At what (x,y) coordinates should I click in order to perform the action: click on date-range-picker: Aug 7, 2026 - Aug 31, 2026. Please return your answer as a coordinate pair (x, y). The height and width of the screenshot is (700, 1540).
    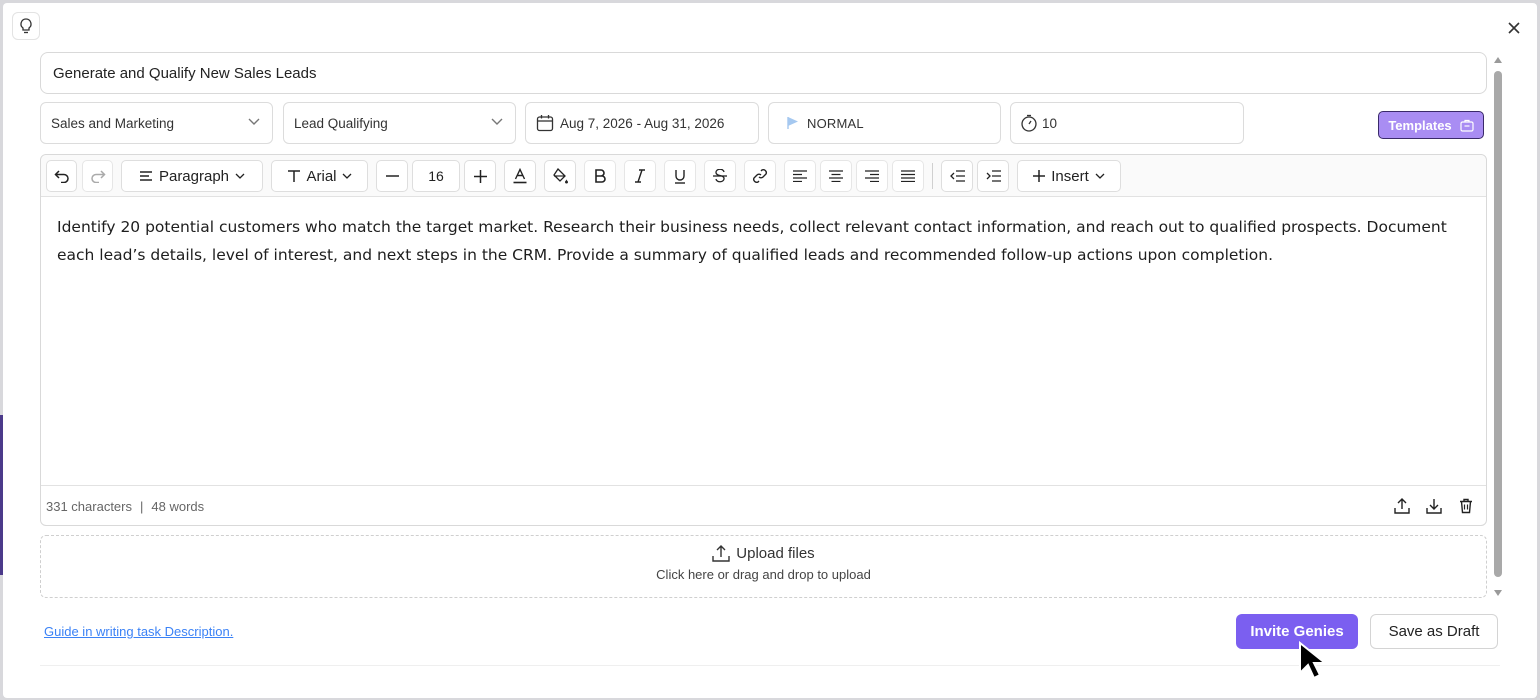
    Looking at the image, I should click on (642, 123).